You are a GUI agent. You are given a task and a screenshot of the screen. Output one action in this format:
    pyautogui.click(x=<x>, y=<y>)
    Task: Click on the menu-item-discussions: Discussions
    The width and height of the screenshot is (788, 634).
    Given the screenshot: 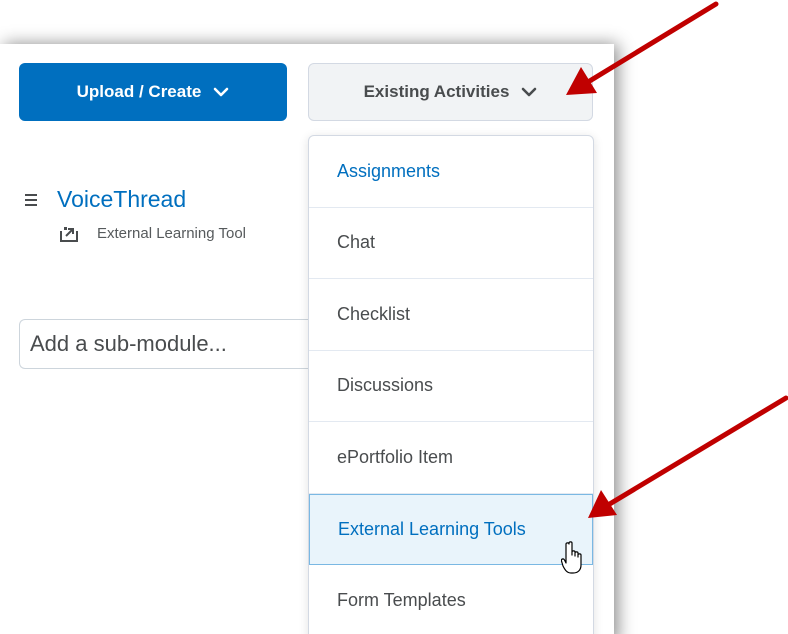 What is the action you would take?
    pyautogui.click(x=451, y=386)
    